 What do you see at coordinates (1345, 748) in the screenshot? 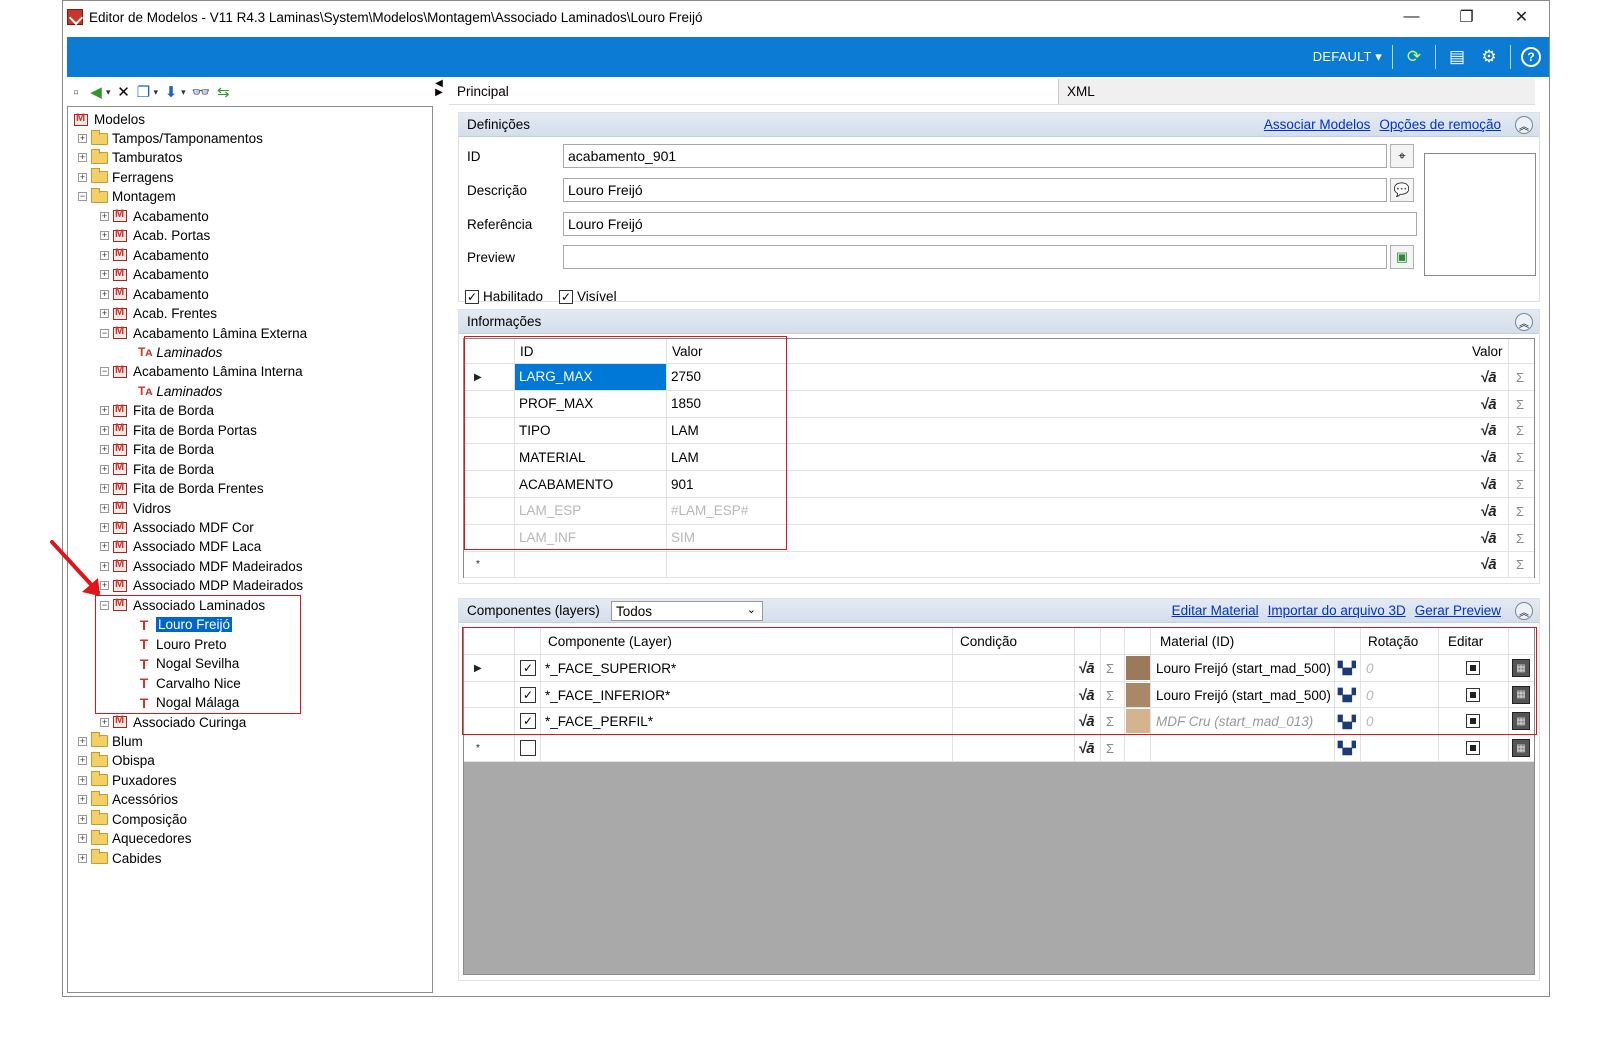
I see `search-material-icon: ▚▞` at bounding box center [1345, 748].